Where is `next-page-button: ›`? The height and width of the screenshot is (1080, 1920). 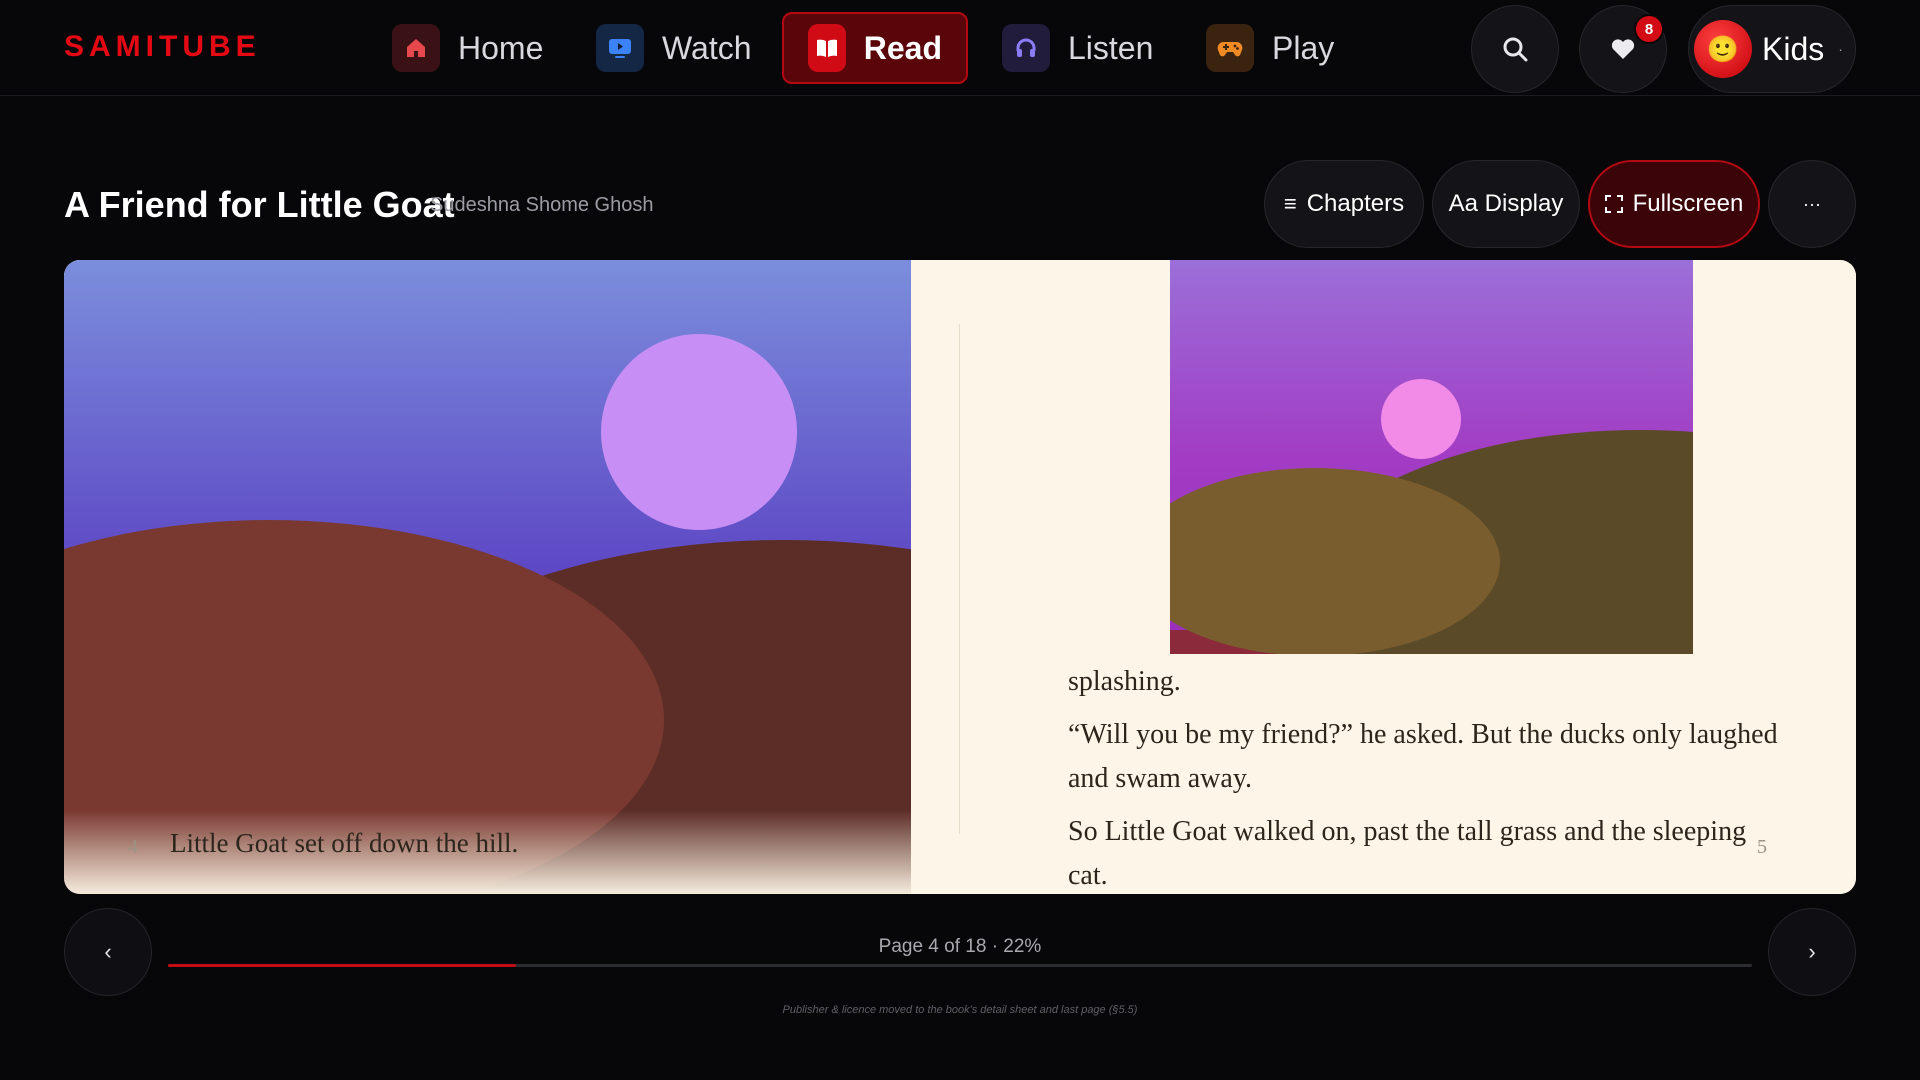 next-page-button: › is located at coordinates (1812, 952).